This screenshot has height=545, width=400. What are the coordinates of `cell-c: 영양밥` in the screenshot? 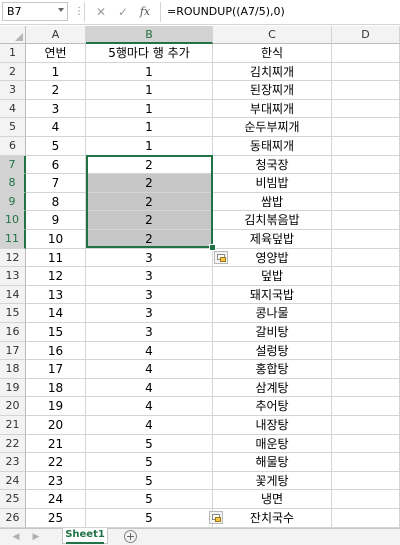 It's located at (272, 258).